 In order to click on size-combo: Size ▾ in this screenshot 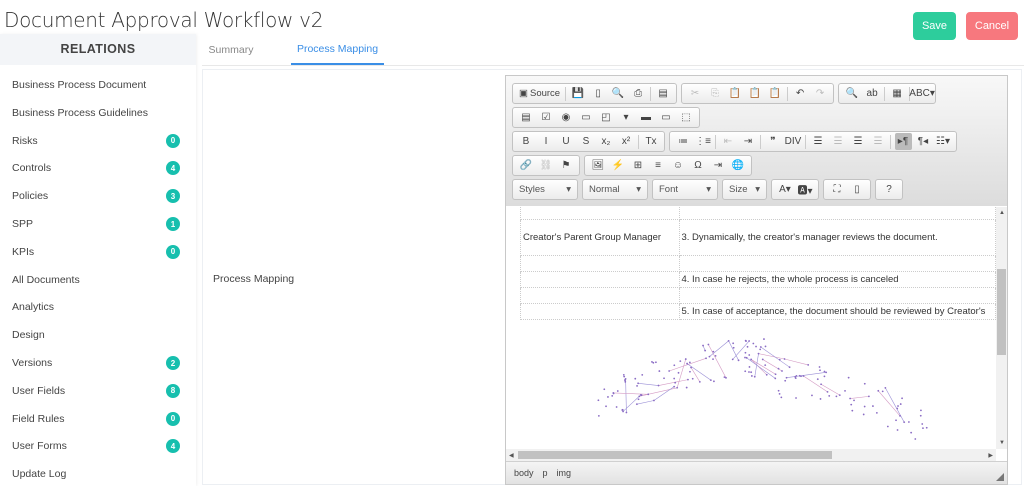, I will do `click(744, 189)`.